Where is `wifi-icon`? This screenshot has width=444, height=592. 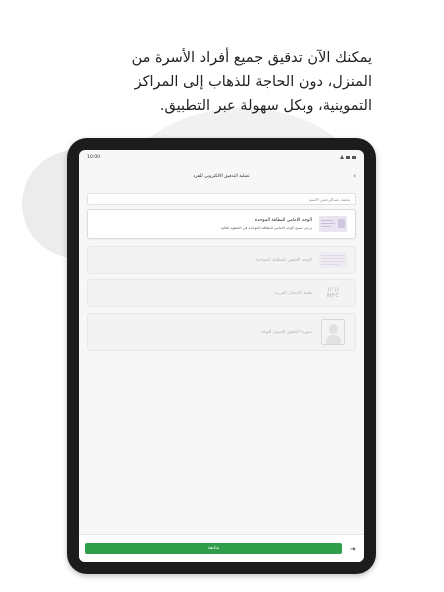 wifi-icon is located at coordinates (348, 157).